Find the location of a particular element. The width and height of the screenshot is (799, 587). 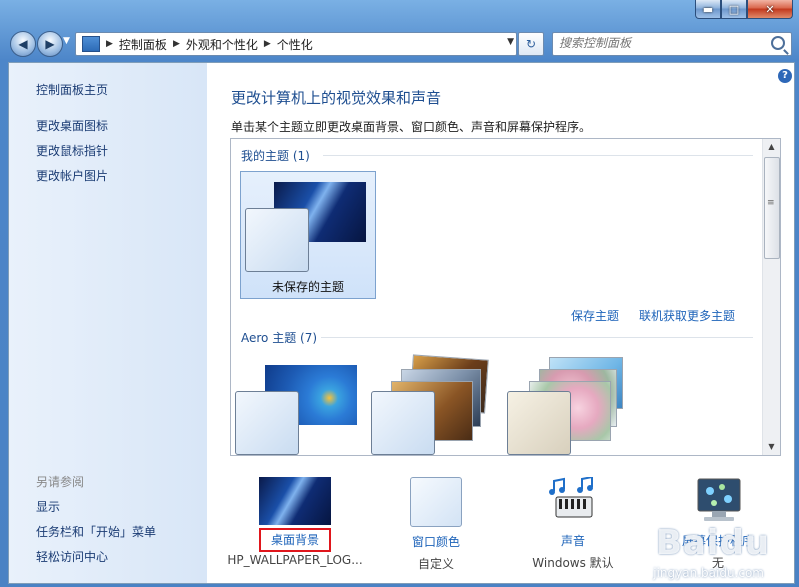

scroll-up-icon: ▲ is located at coordinates (771, 147).